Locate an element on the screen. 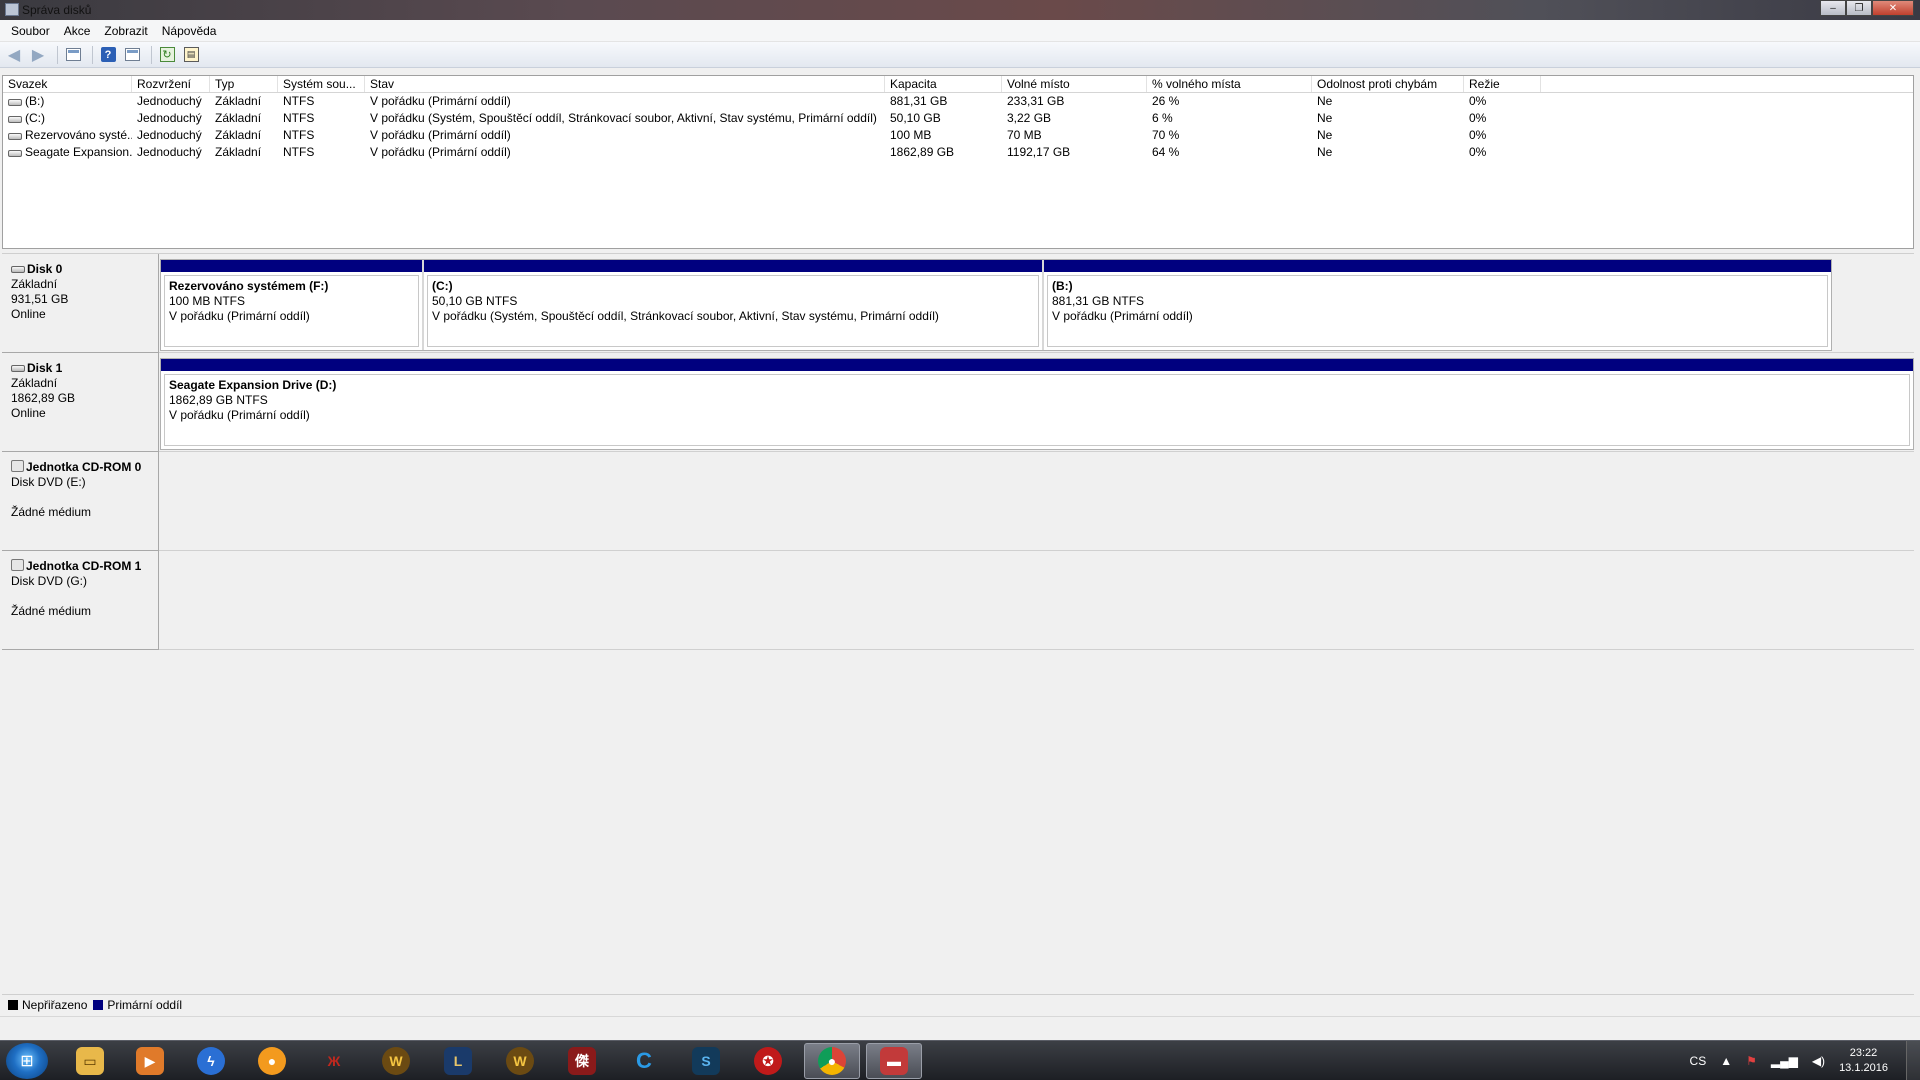  taskbar-app-wow-2: W is located at coordinates (520, 1061).